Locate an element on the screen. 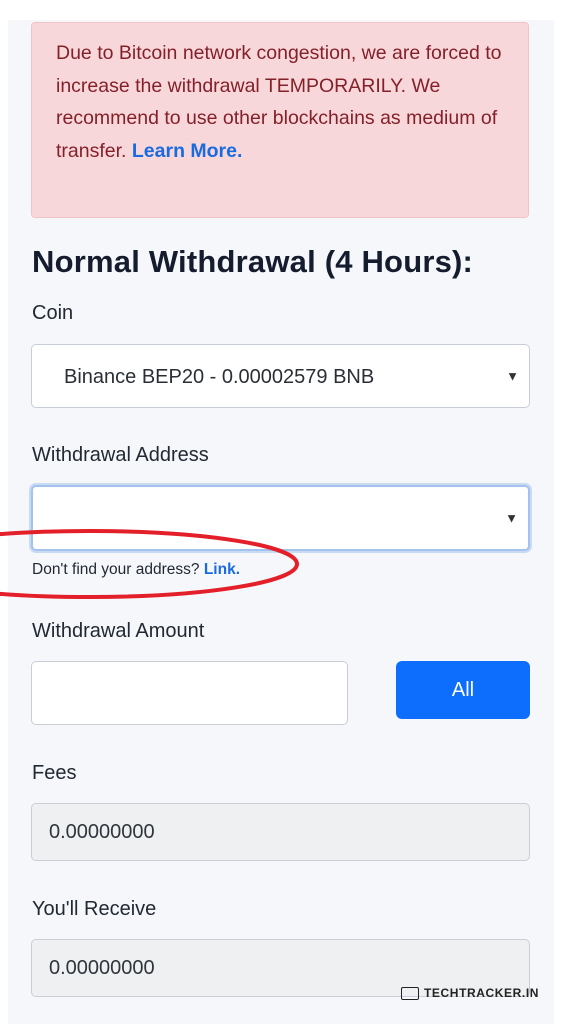  laptop-icon is located at coordinates (410, 993).